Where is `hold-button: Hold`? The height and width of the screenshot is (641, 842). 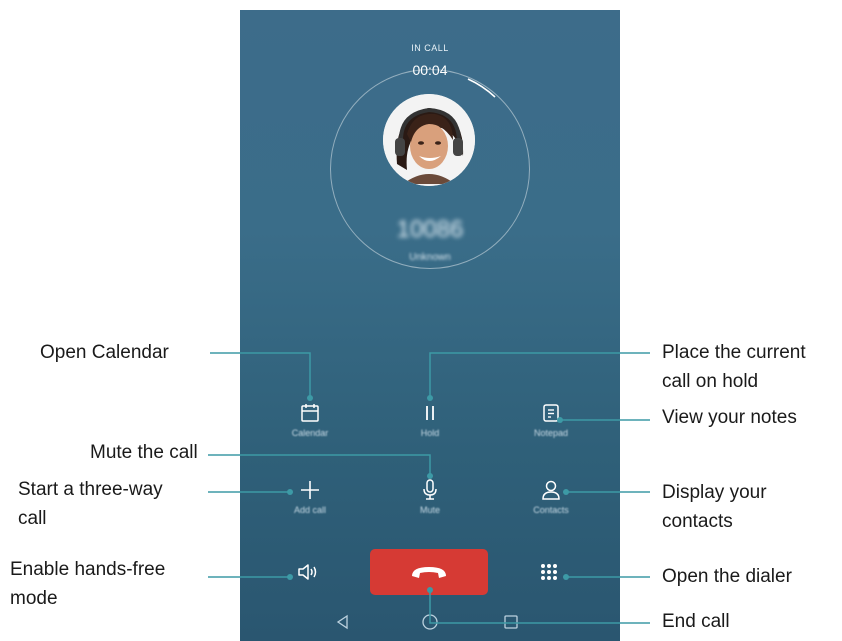
hold-button: Hold is located at coordinates (430, 419).